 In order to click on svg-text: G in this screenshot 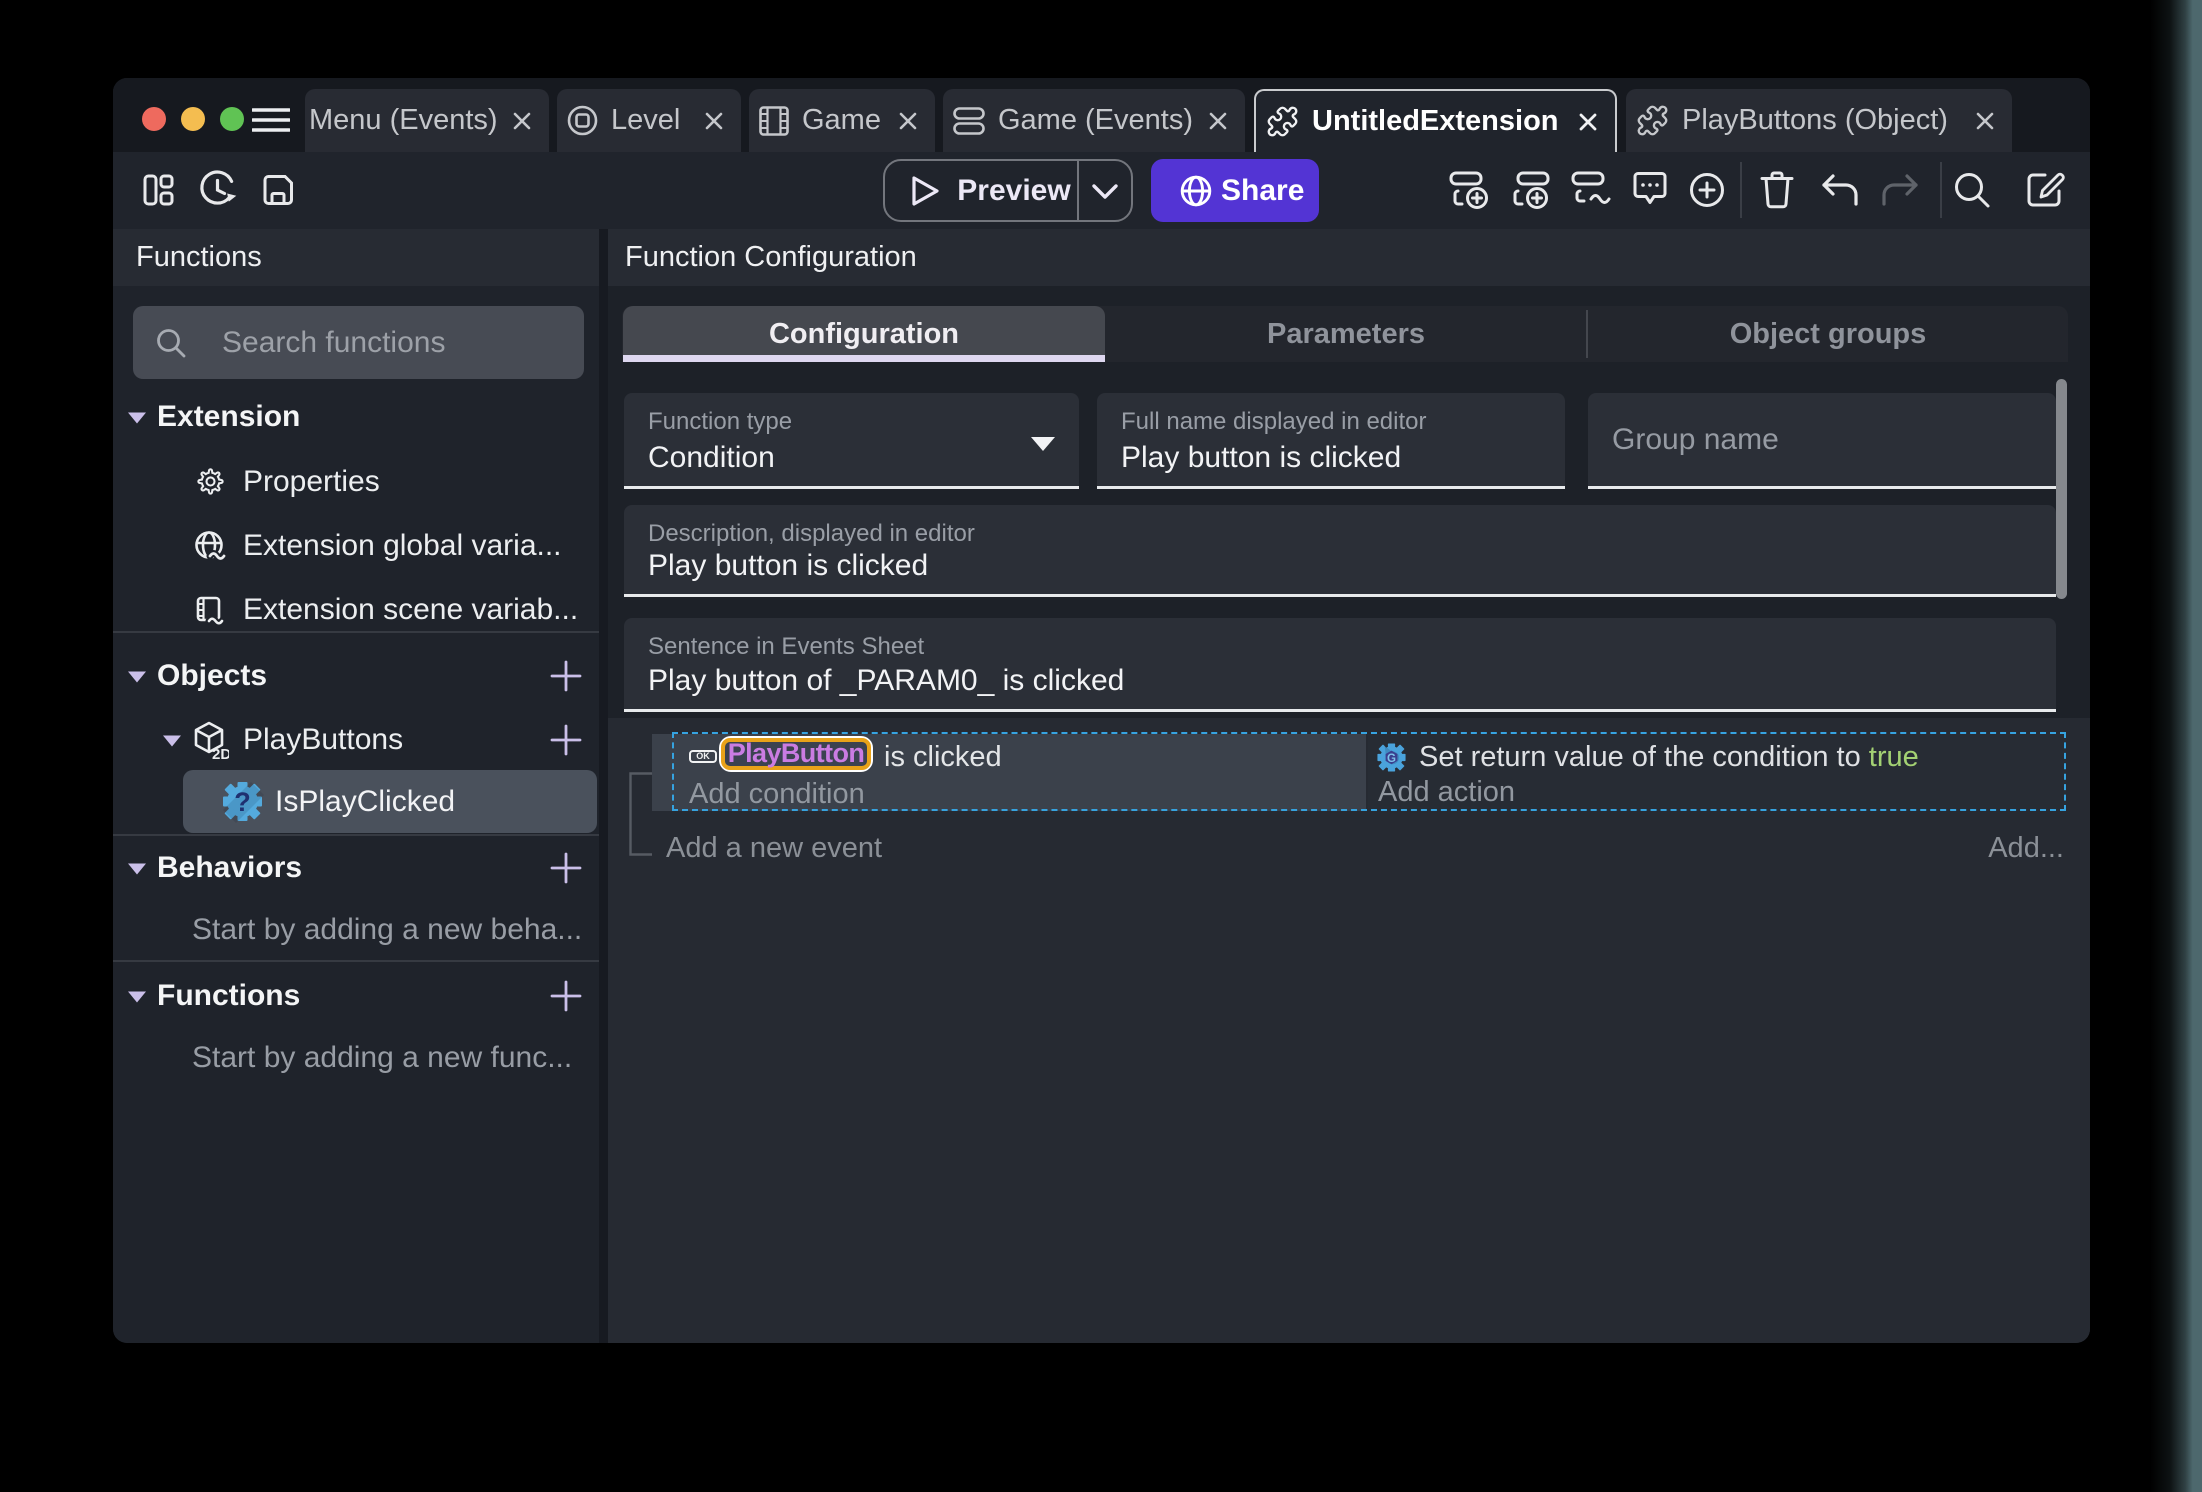, I will do `click(1391, 759)`.